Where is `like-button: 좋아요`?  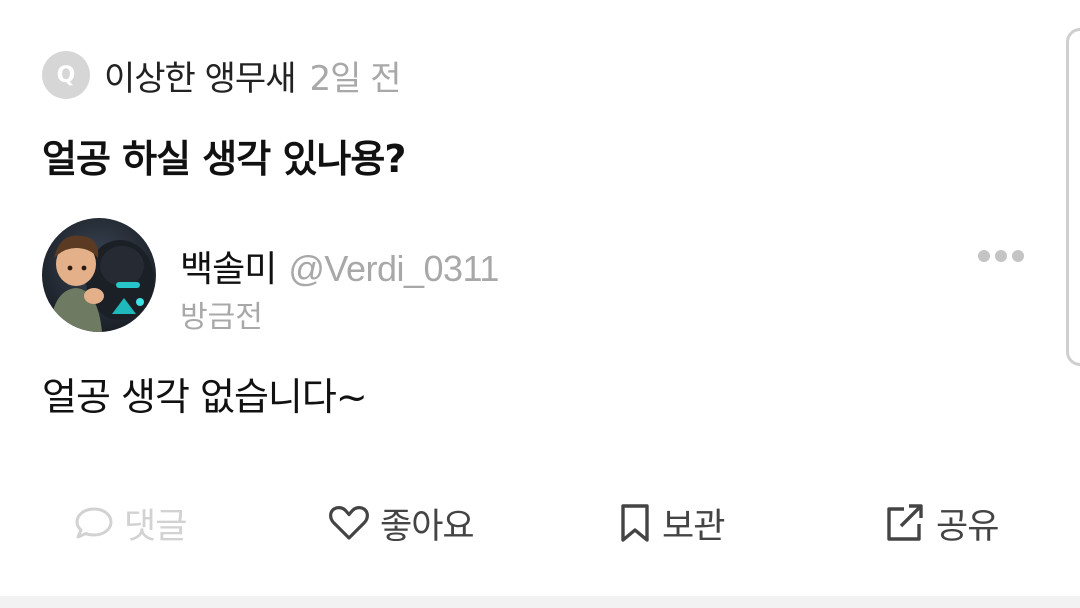
like-button: 좋아요 is located at coordinates (401, 523).